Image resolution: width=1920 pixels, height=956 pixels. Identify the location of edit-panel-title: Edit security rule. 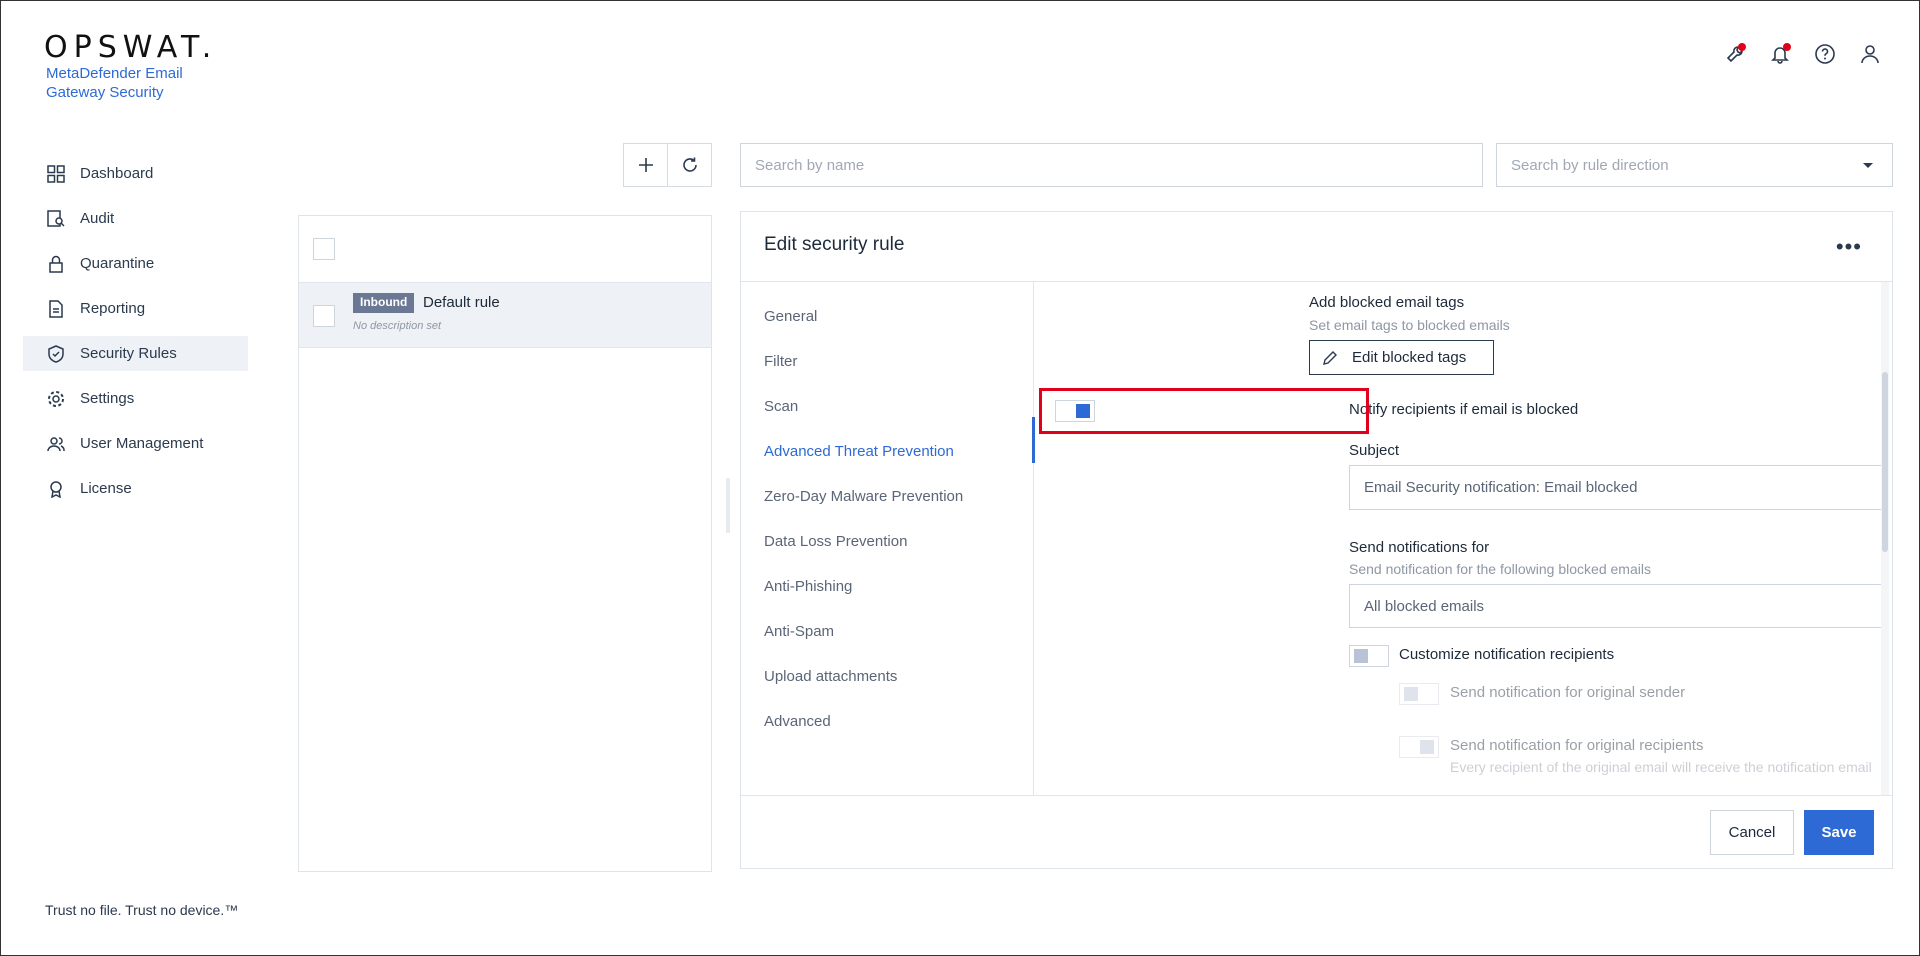
(834, 244).